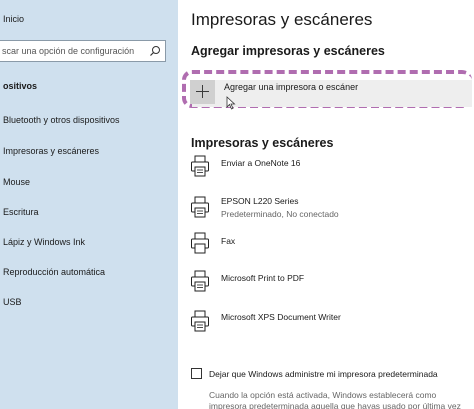 The image size is (474, 409). I want to click on sidebar-item-usb: USB, so click(12, 302).